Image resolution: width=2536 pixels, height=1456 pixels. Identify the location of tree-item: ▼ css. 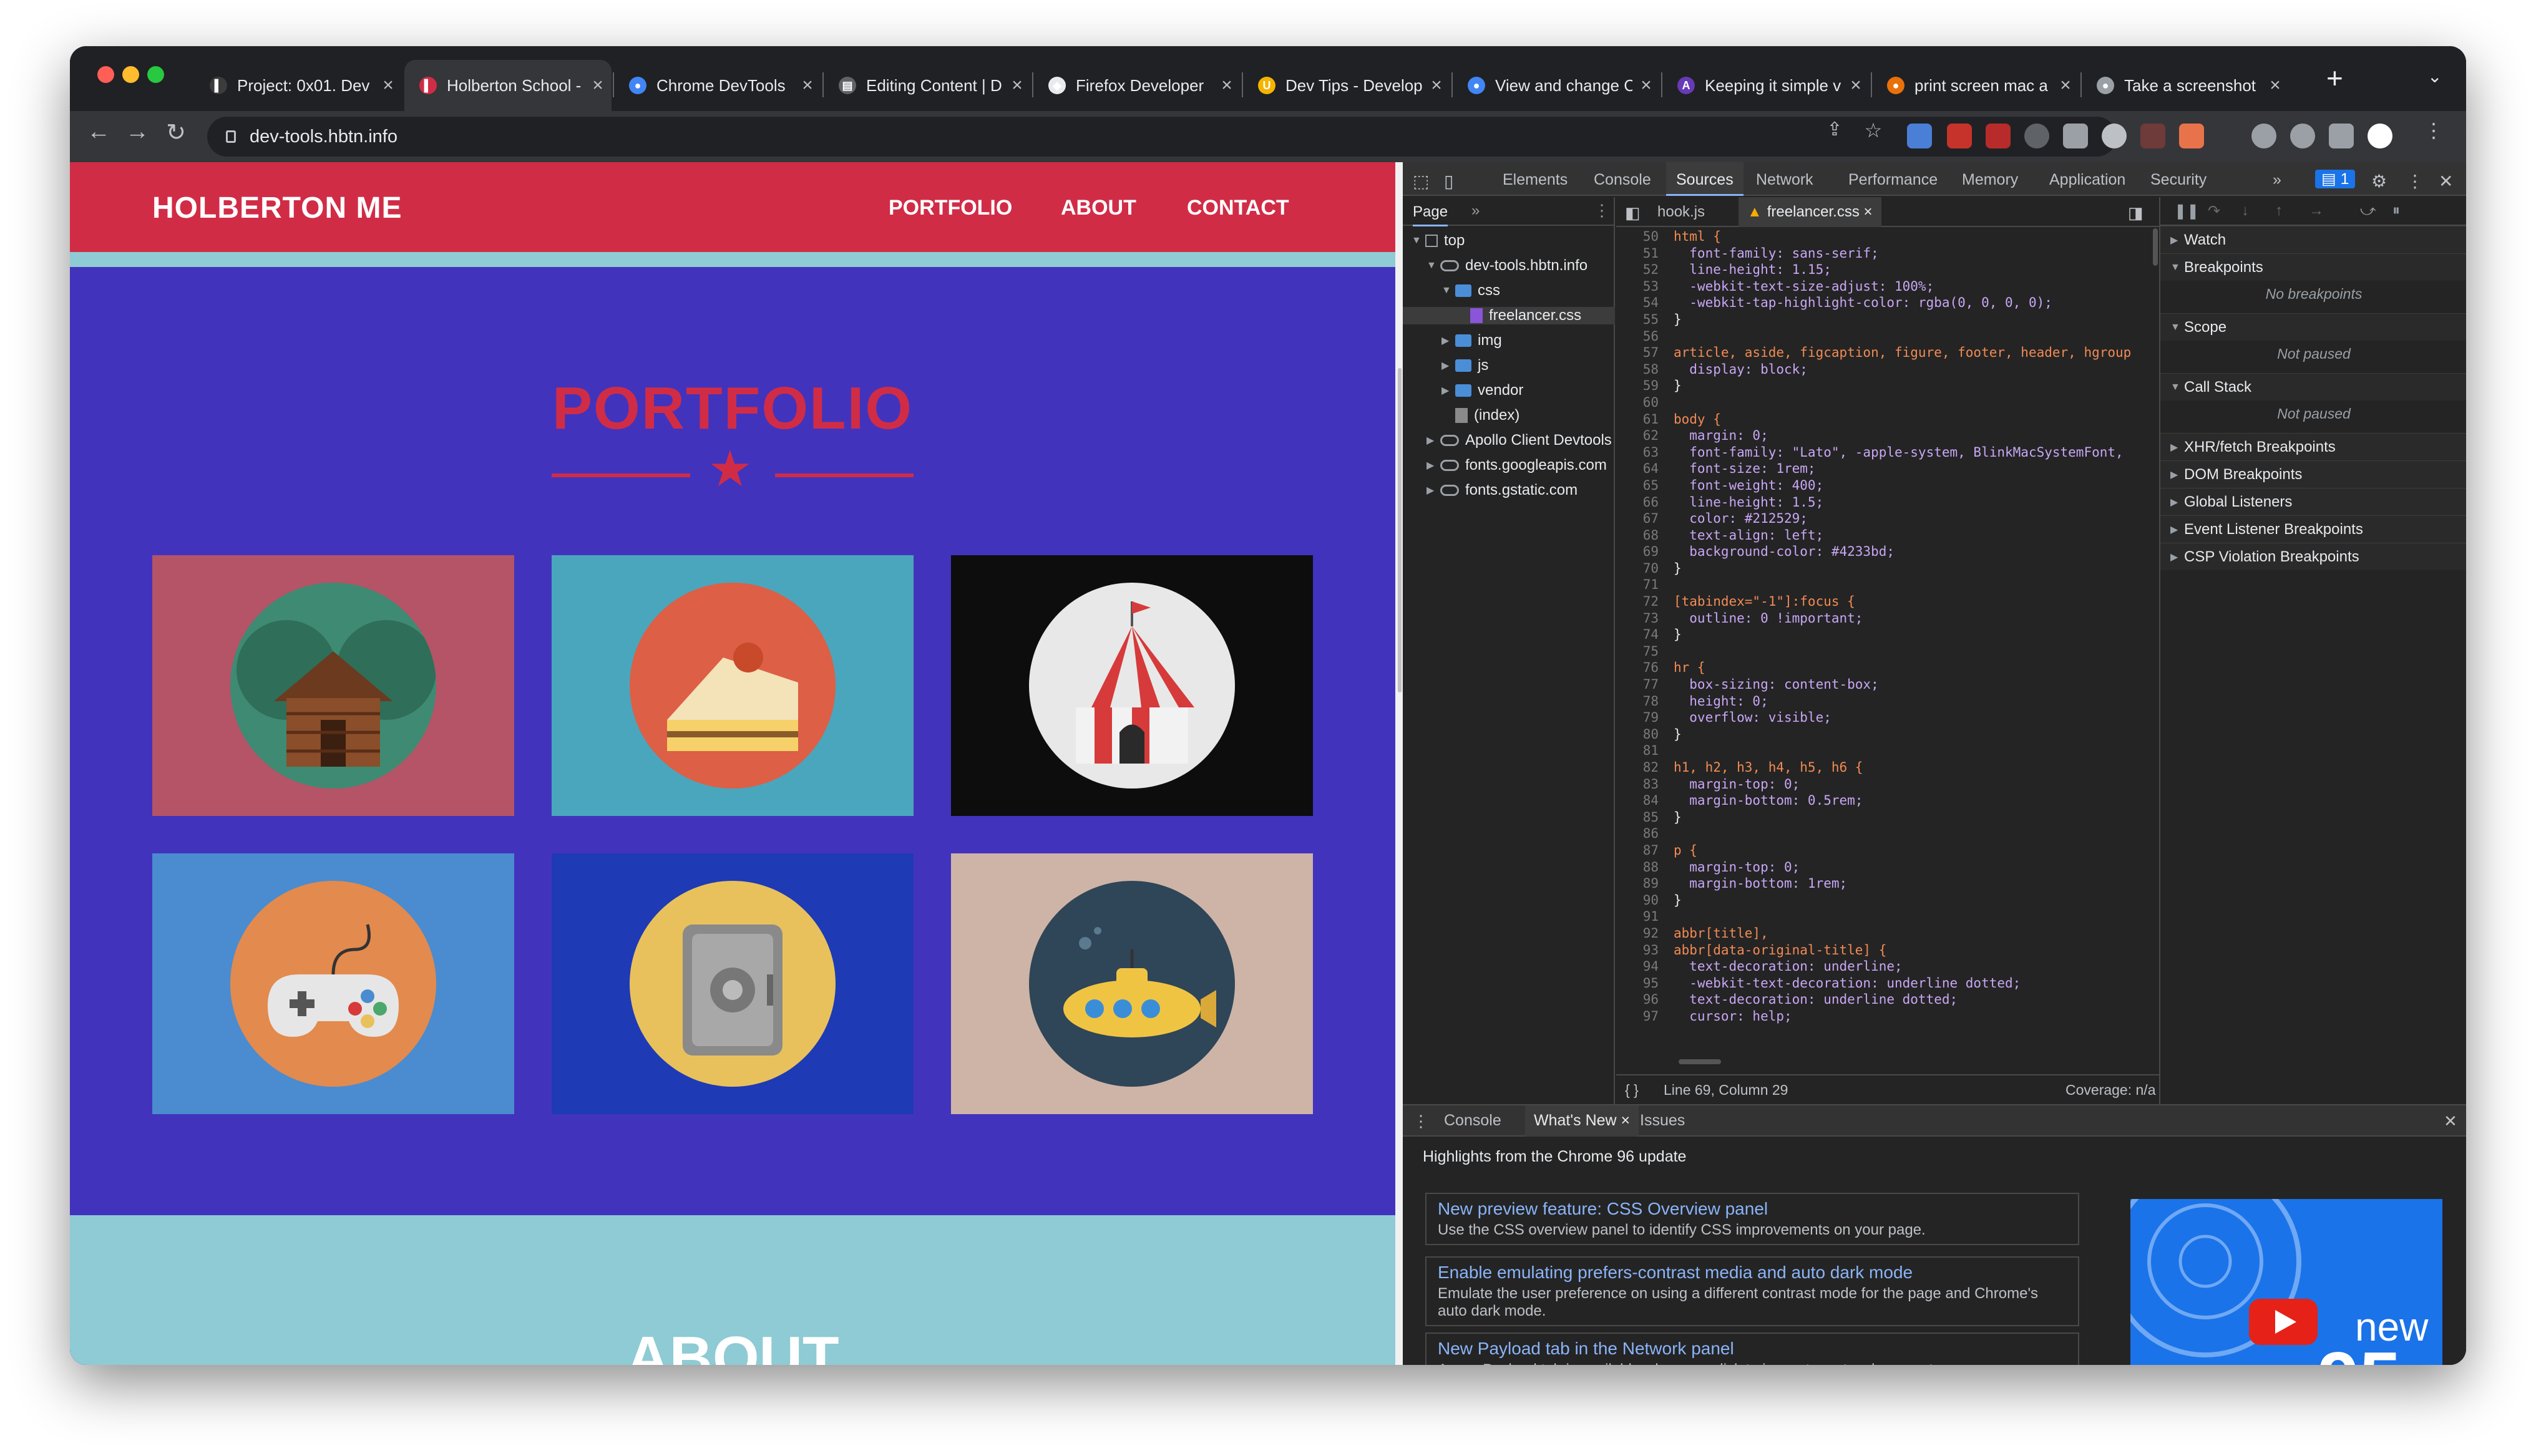
(1471, 290).